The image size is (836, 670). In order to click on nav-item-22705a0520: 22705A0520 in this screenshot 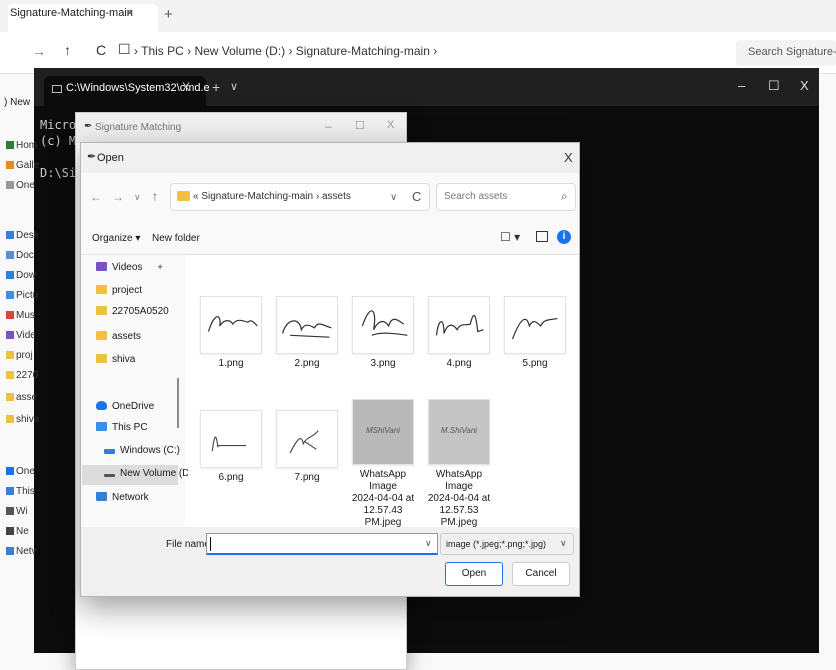, I will do `click(138, 311)`.